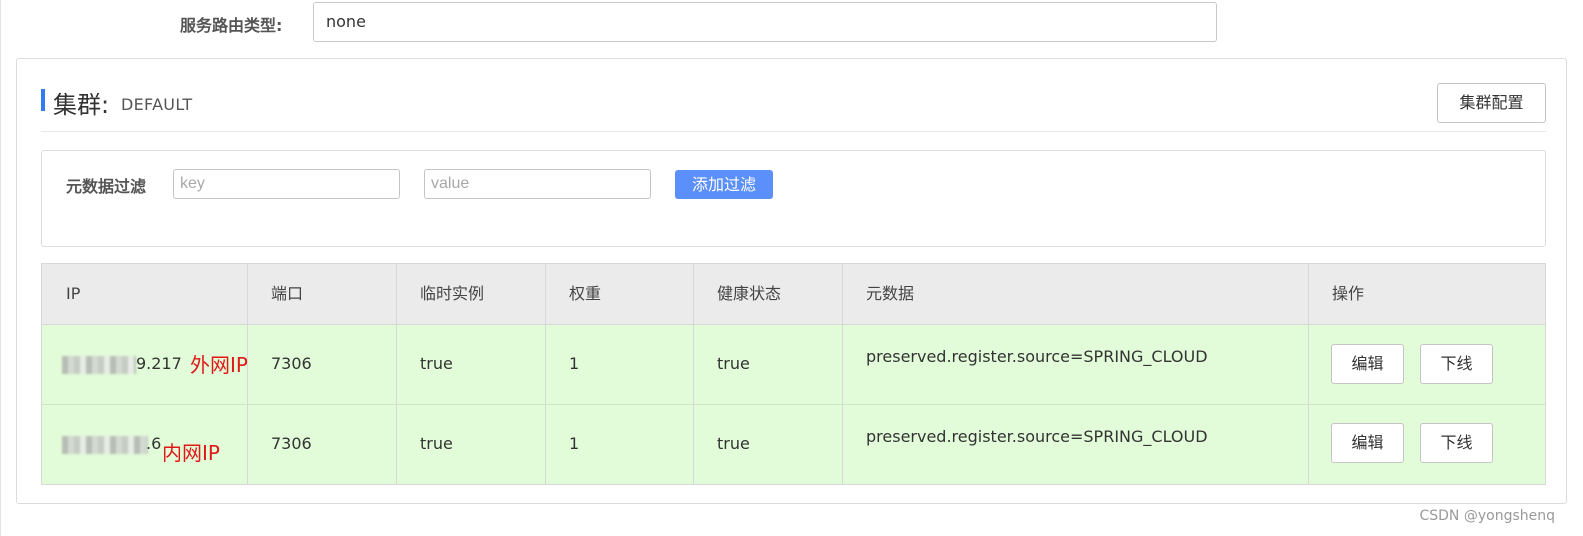 The height and width of the screenshot is (536, 1583). I want to click on page-left-border, so click(0, 268).